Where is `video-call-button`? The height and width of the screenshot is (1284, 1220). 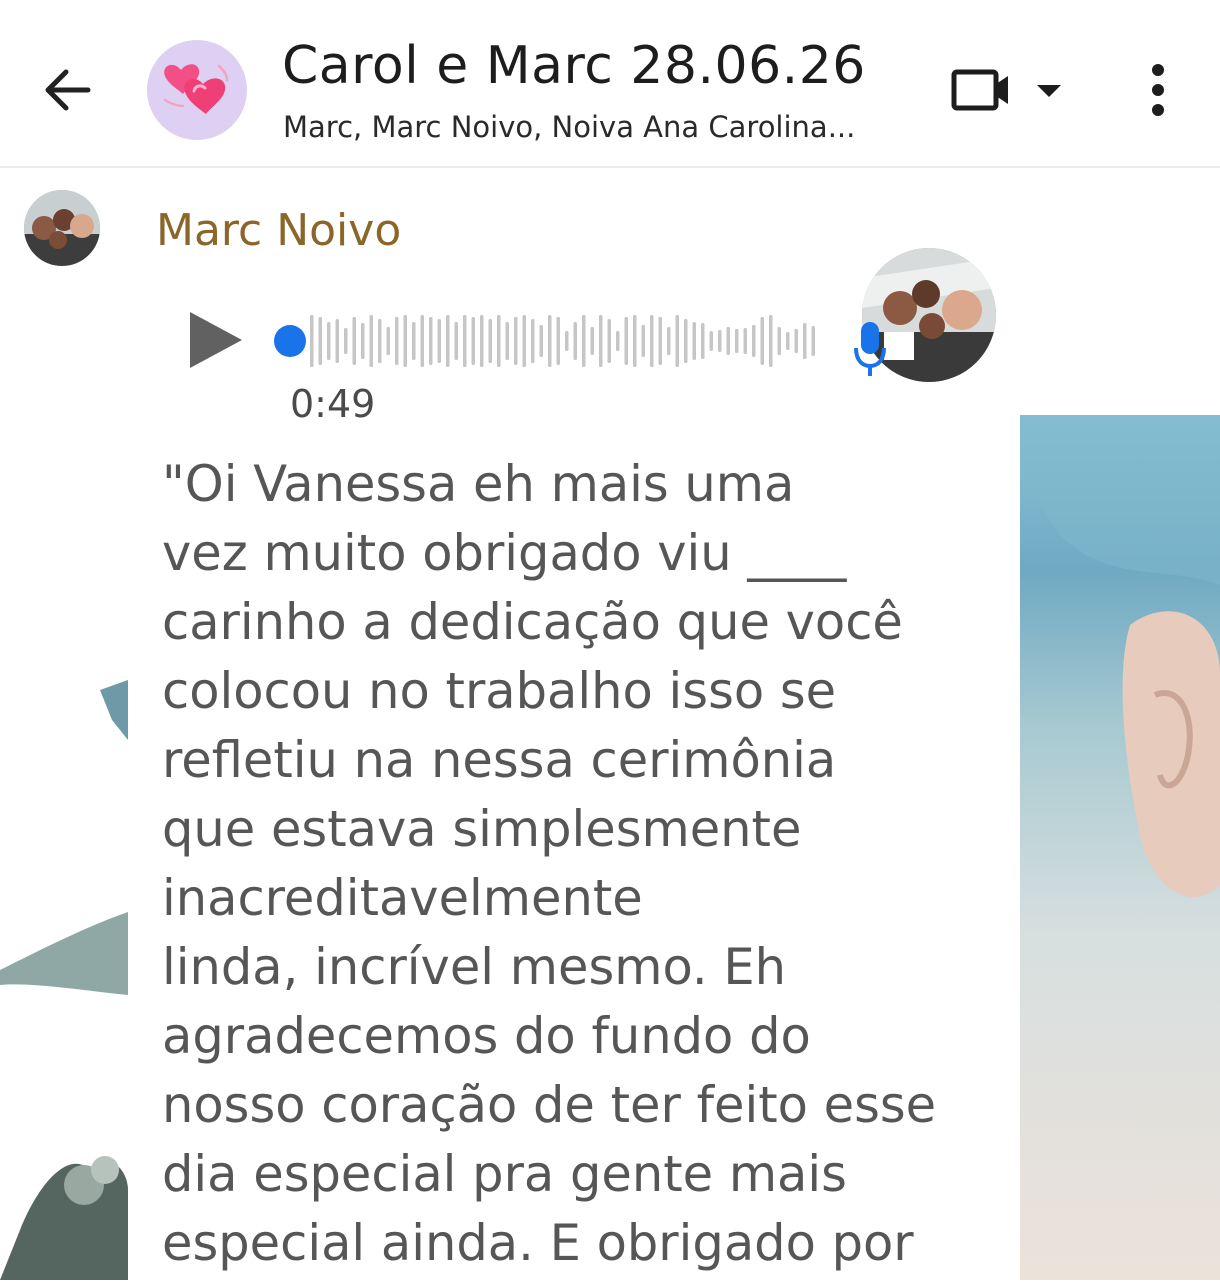
video-call-button is located at coordinates (1006, 90).